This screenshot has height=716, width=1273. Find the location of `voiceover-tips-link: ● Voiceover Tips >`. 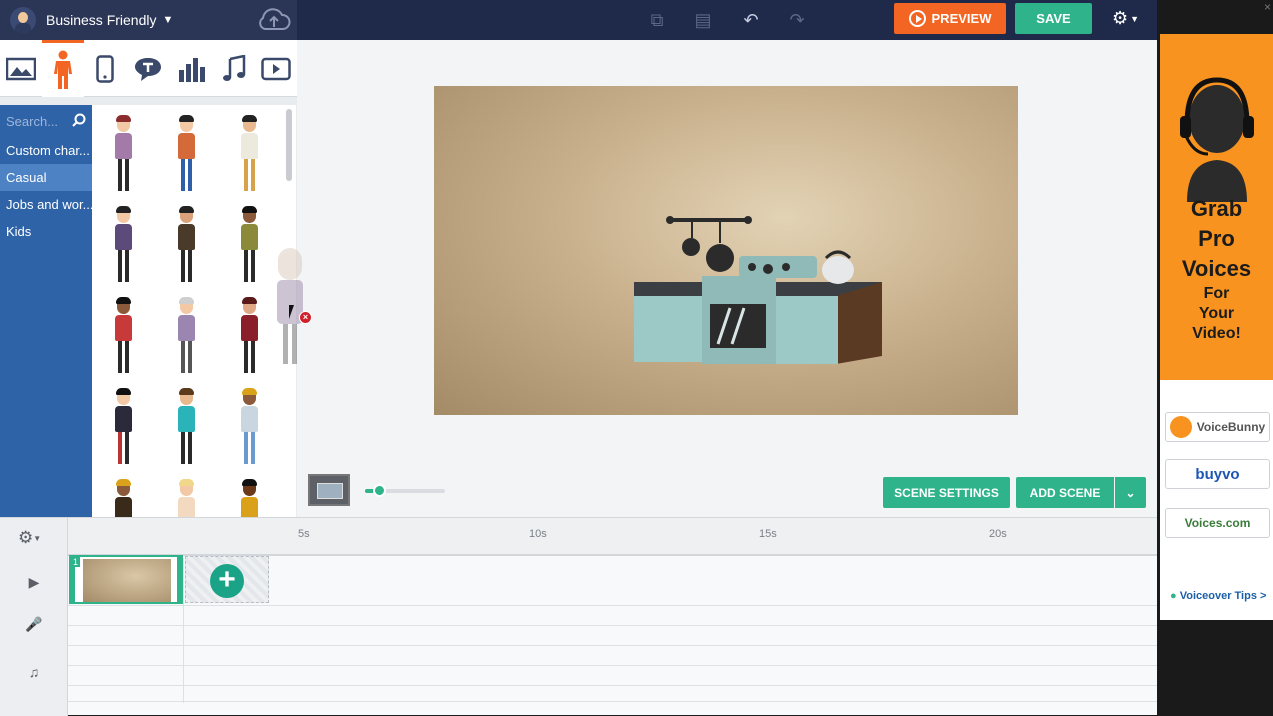

voiceover-tips-link: ● Voiceover Tips > is located at coordinates (1218, 596).